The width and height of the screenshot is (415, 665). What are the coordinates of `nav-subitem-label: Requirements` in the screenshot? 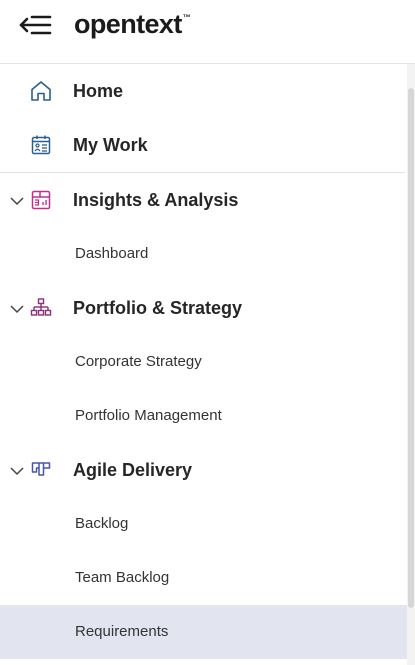 It's located at (122, 631).